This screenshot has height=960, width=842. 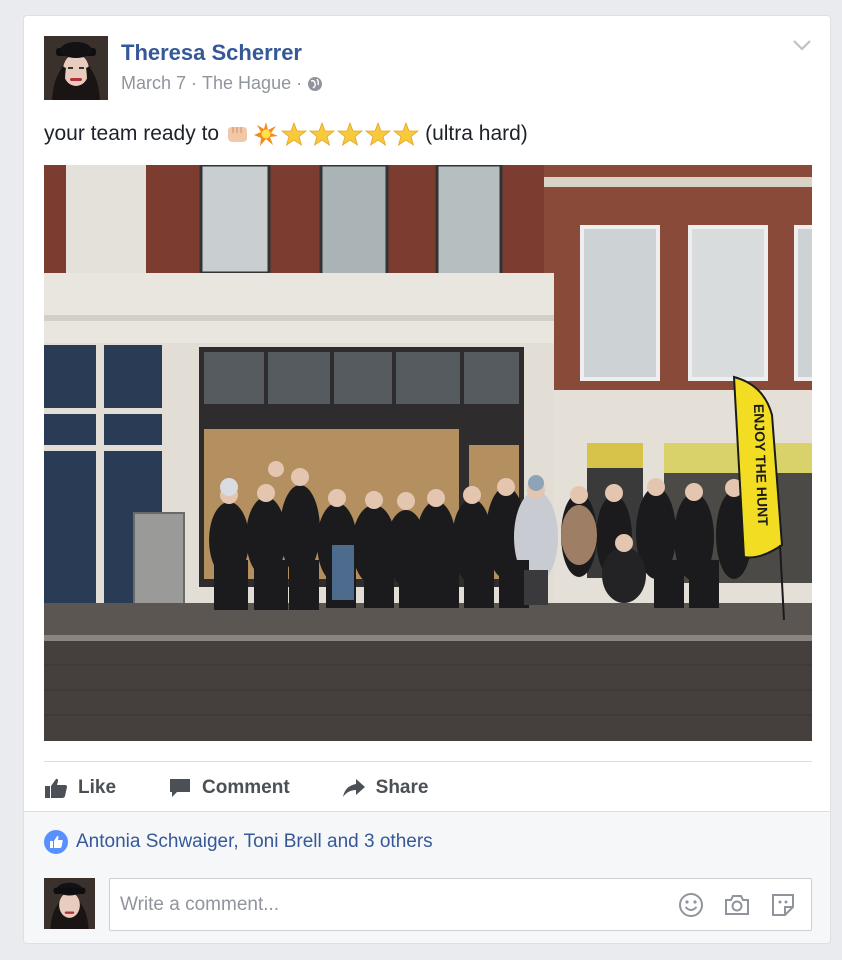 I want to click on post-text-start: your team ready to, so click(x=132, y=133).